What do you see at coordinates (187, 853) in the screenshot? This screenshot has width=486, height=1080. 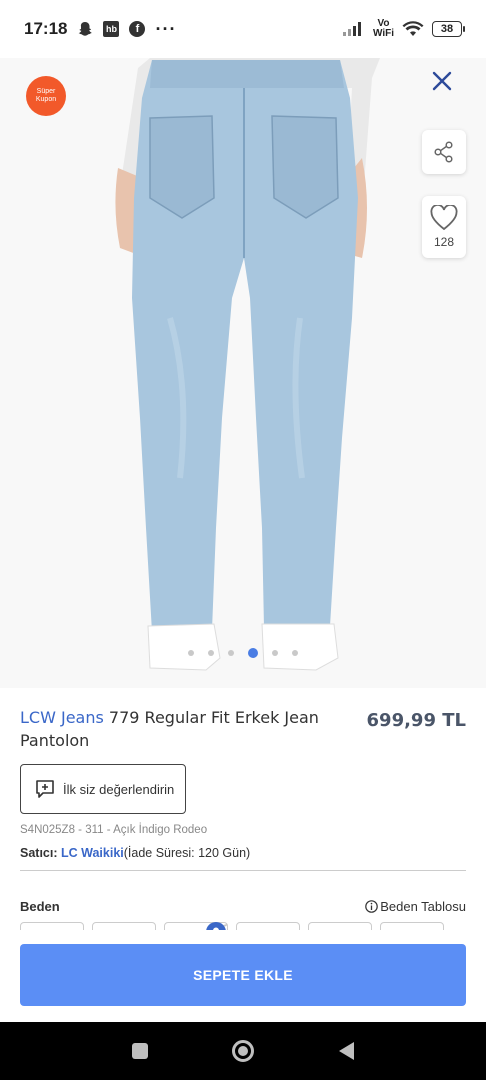 I see `return-period: (İade Süresi: 120 Gün)` at bounding box center [187, 853].